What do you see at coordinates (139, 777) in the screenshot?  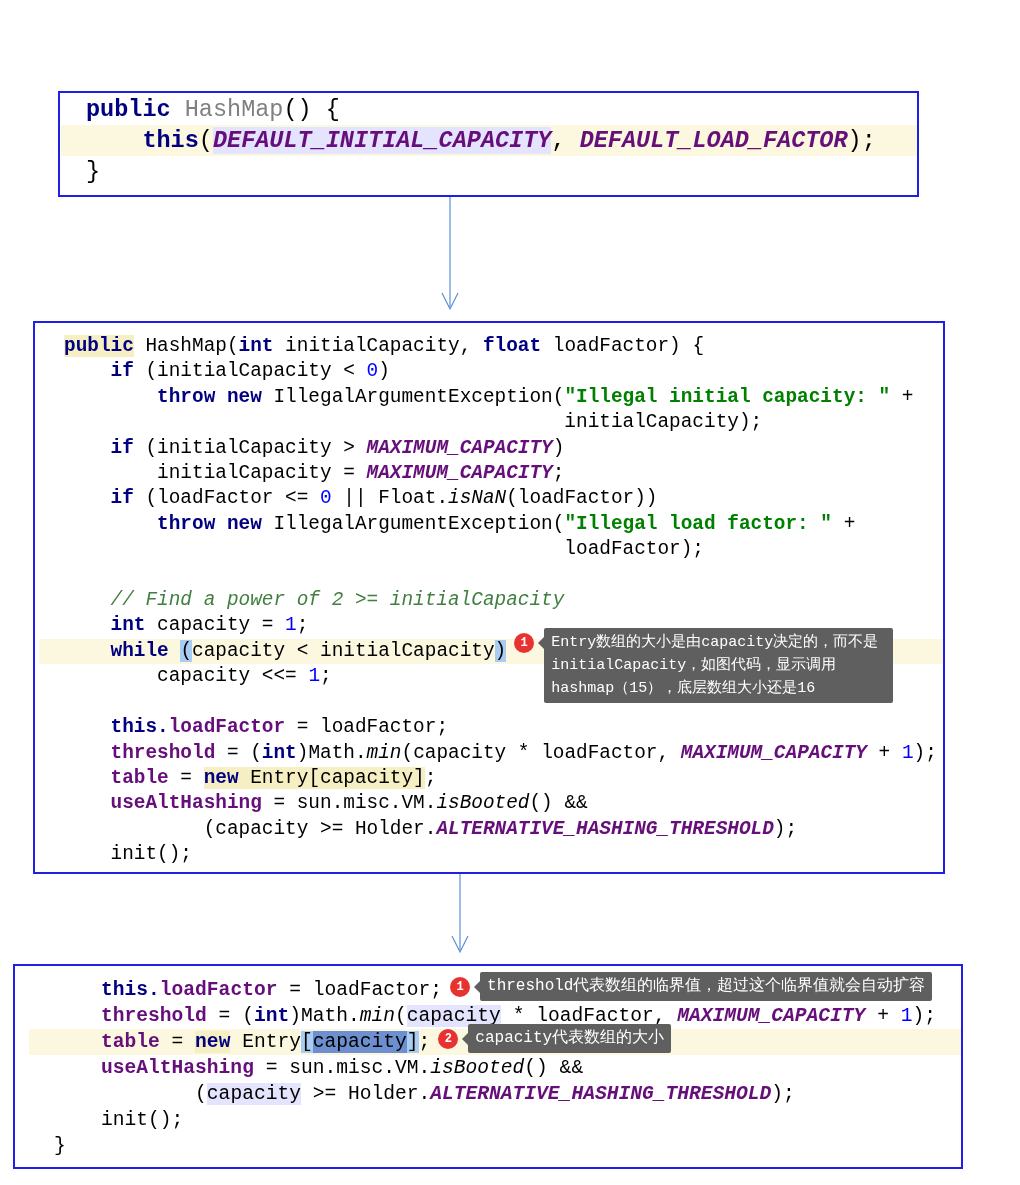 I see `code-token: table` at bounding box center [139, 777].